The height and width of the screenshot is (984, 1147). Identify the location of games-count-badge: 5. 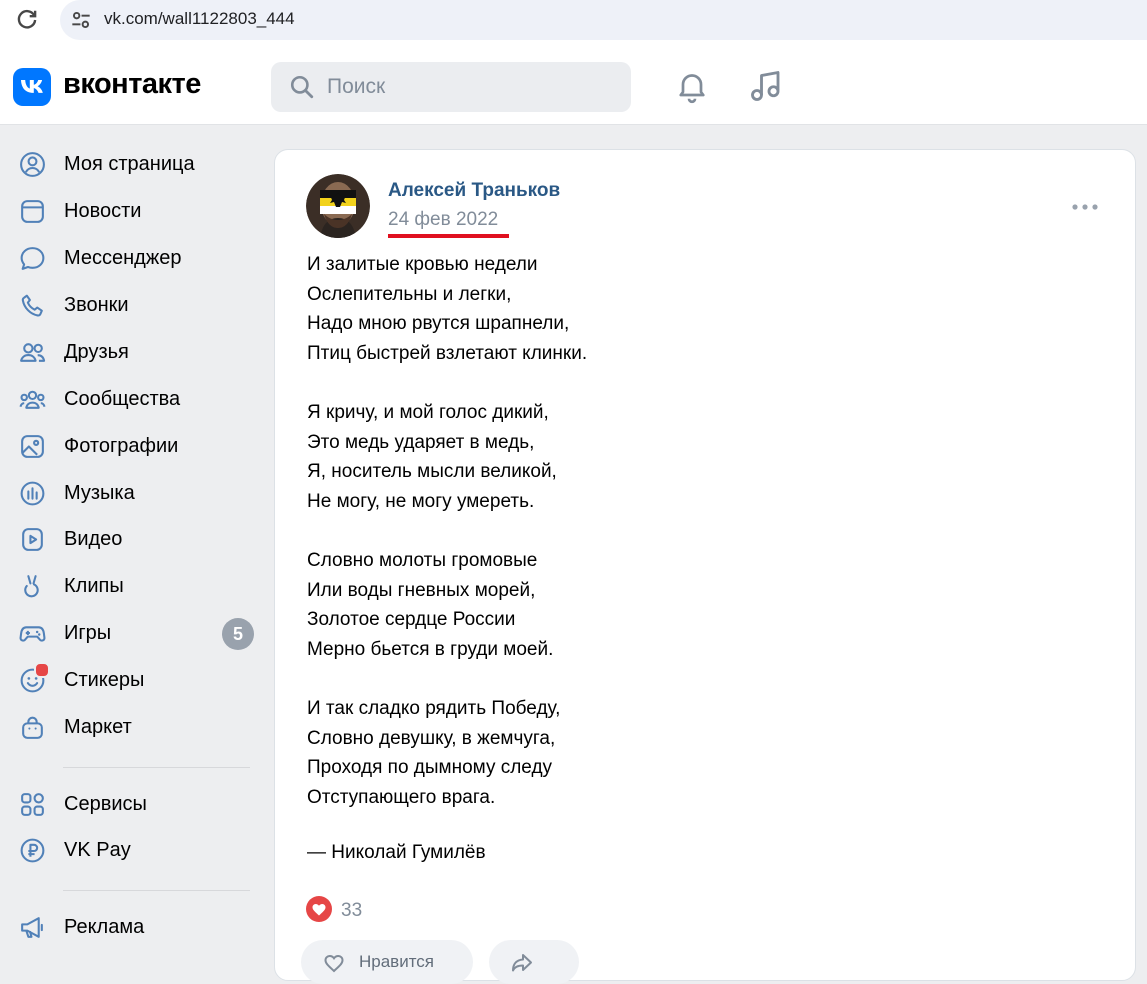
(238, 634).